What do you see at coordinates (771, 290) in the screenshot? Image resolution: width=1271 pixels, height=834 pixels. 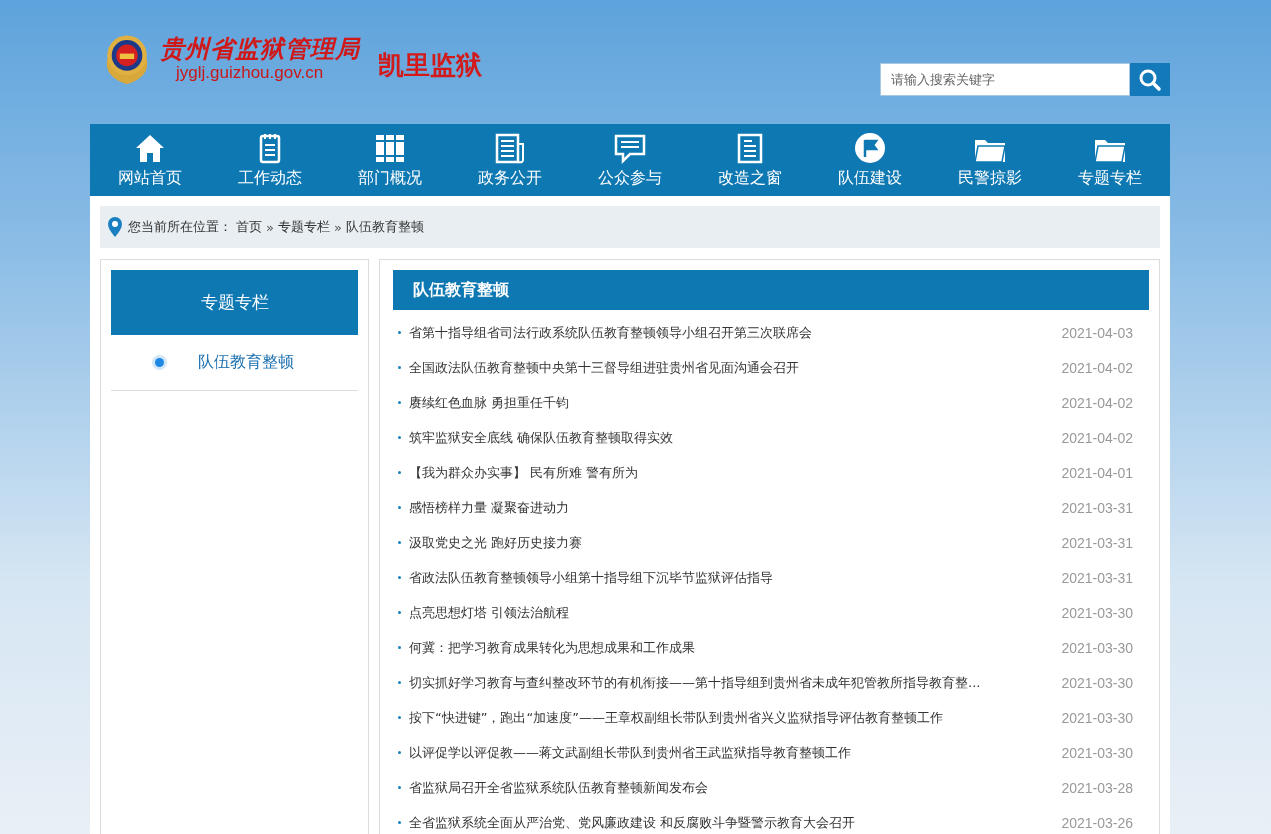 I see `section-title: 队伍教育整顿` at bounding box center [771, 290].